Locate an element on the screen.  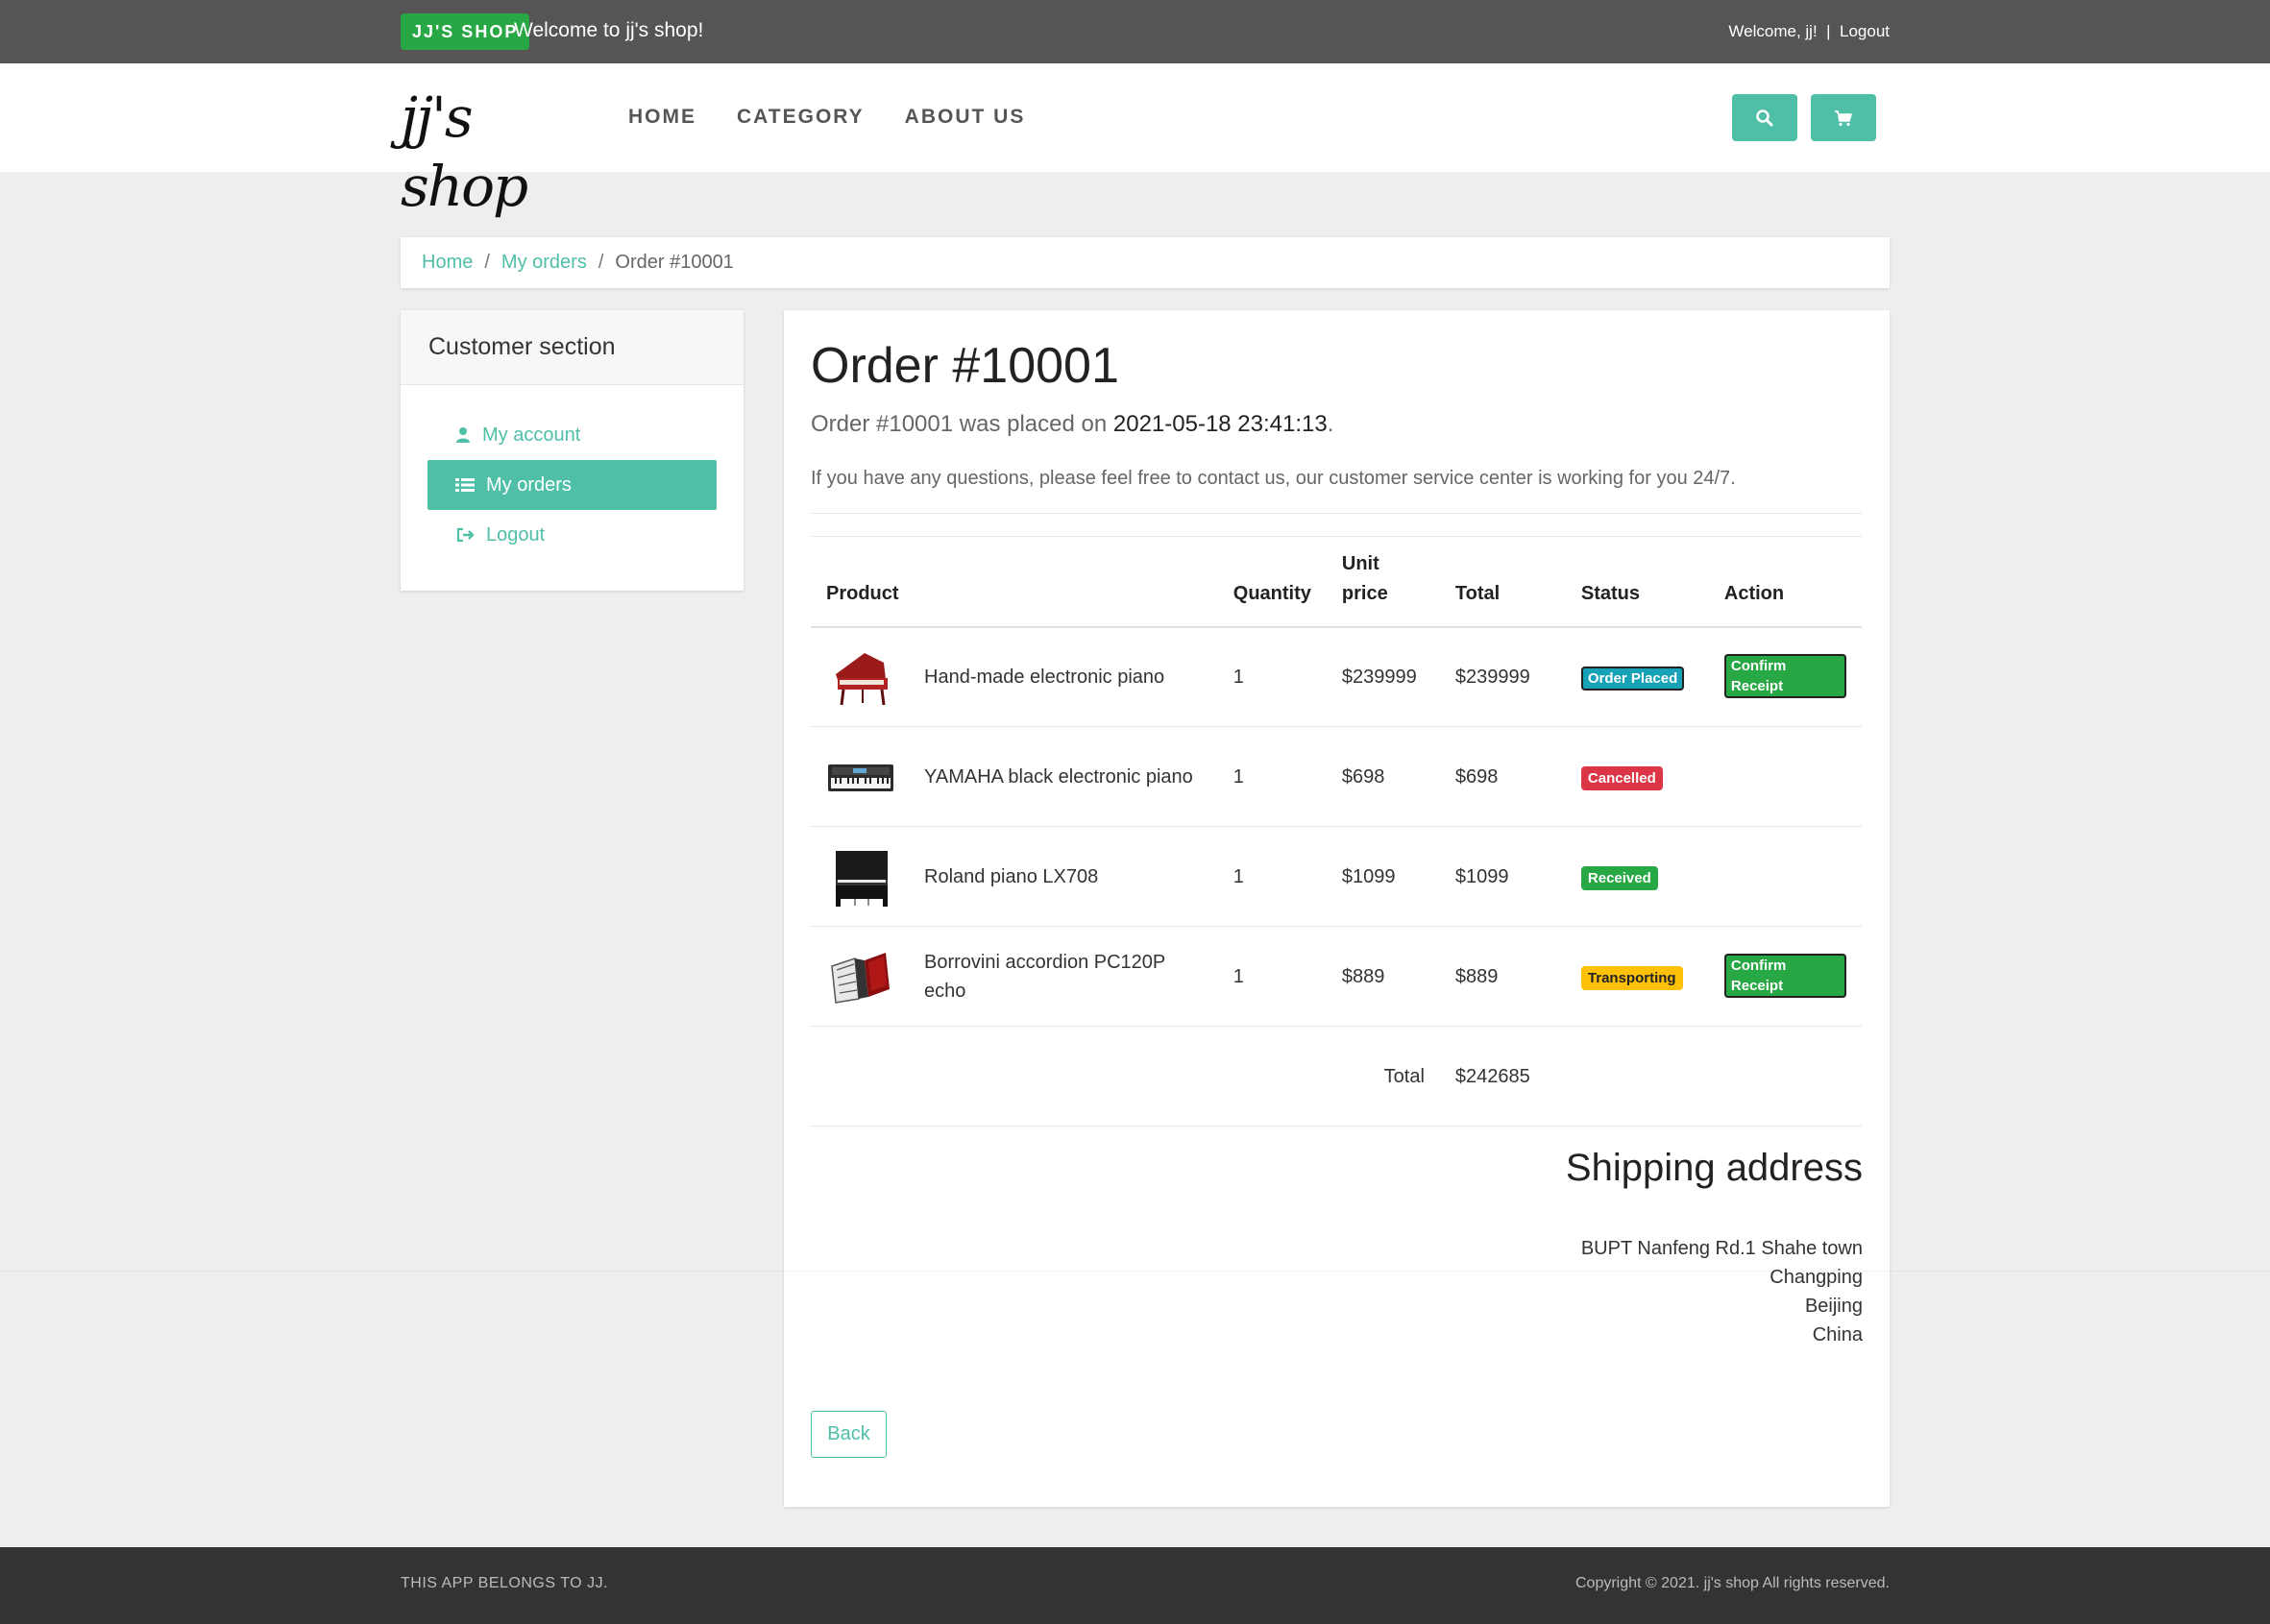
user-greeting: Welcome, jj! is located at coordinates (1772, 31).